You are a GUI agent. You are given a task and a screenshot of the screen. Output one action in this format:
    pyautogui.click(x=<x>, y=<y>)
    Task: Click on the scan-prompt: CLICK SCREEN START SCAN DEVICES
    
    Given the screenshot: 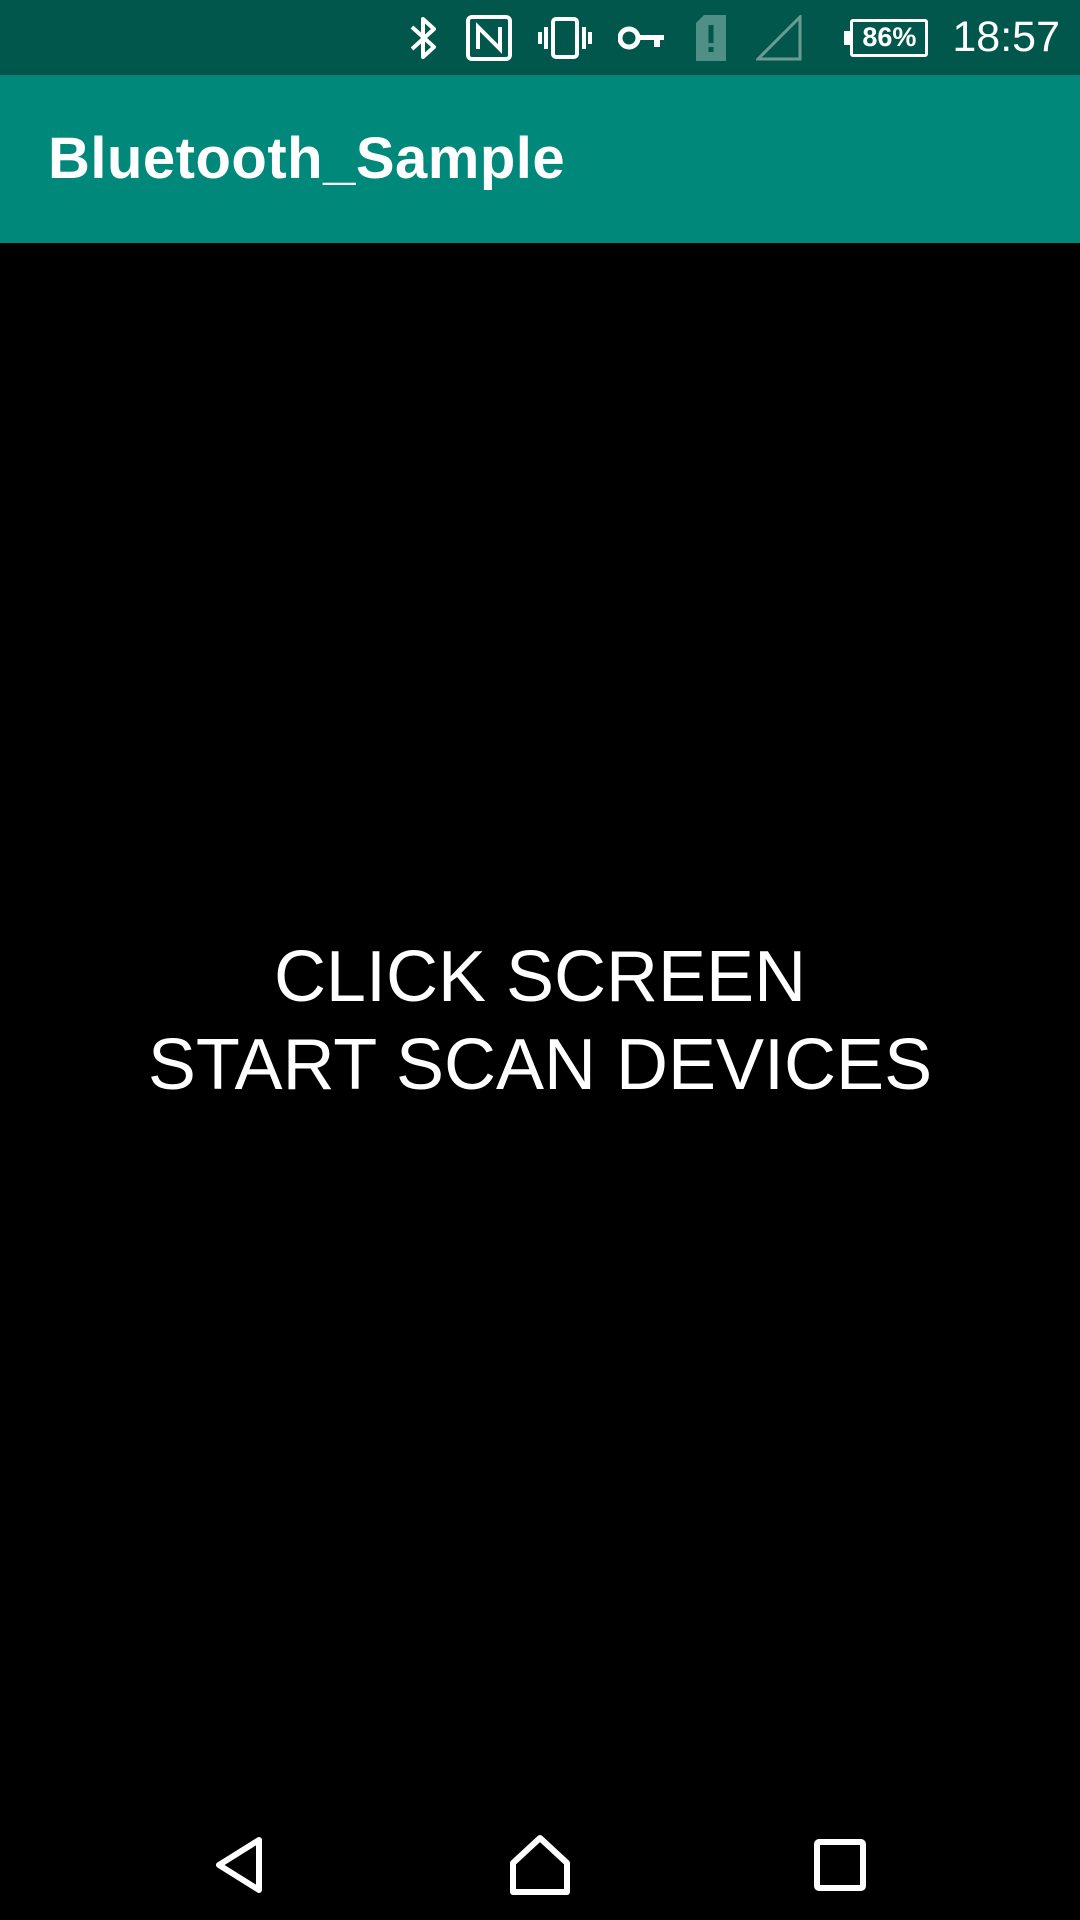 What is the action you would take?
    pyautogui.click(x=540, y=1021)
    